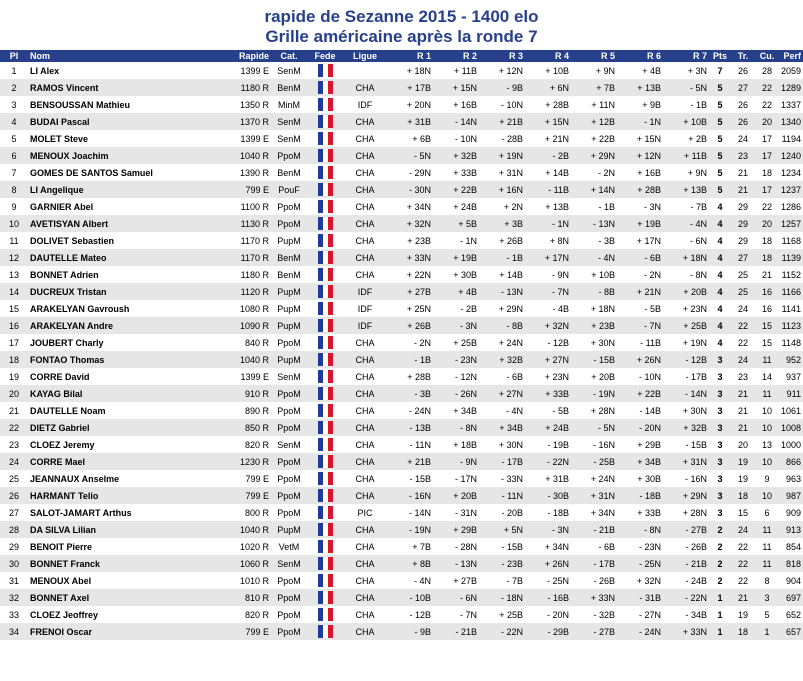  What do you see at coordinates (698, 274) in the screenshot?
I see `cell-round-7: - 8N` at bounding box center [698, 274].